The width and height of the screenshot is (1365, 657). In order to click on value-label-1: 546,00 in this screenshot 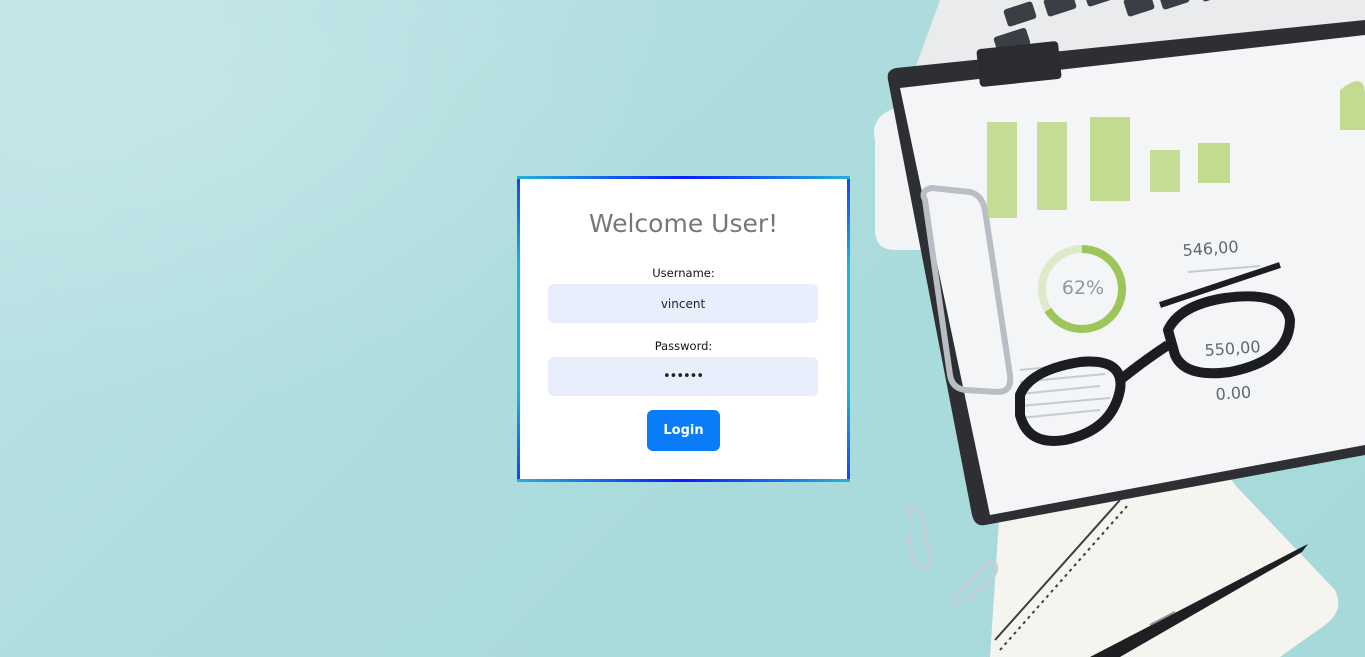, I will do `click(1210, 248)`.